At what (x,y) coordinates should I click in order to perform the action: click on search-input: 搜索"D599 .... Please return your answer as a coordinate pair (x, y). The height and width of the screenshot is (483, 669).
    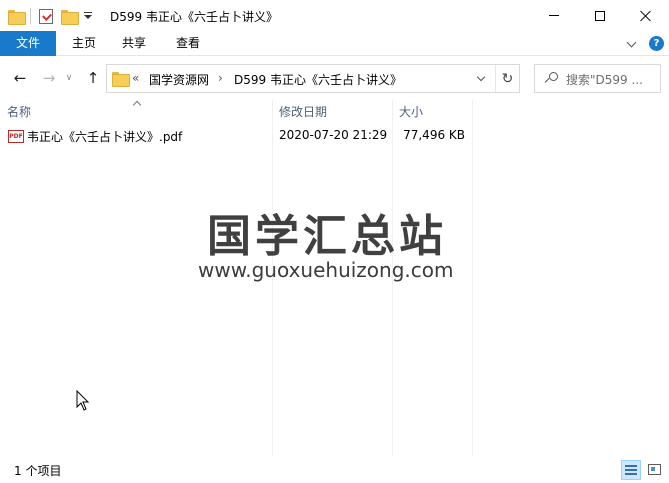
    Looking at the image, I should click on (612, 79).